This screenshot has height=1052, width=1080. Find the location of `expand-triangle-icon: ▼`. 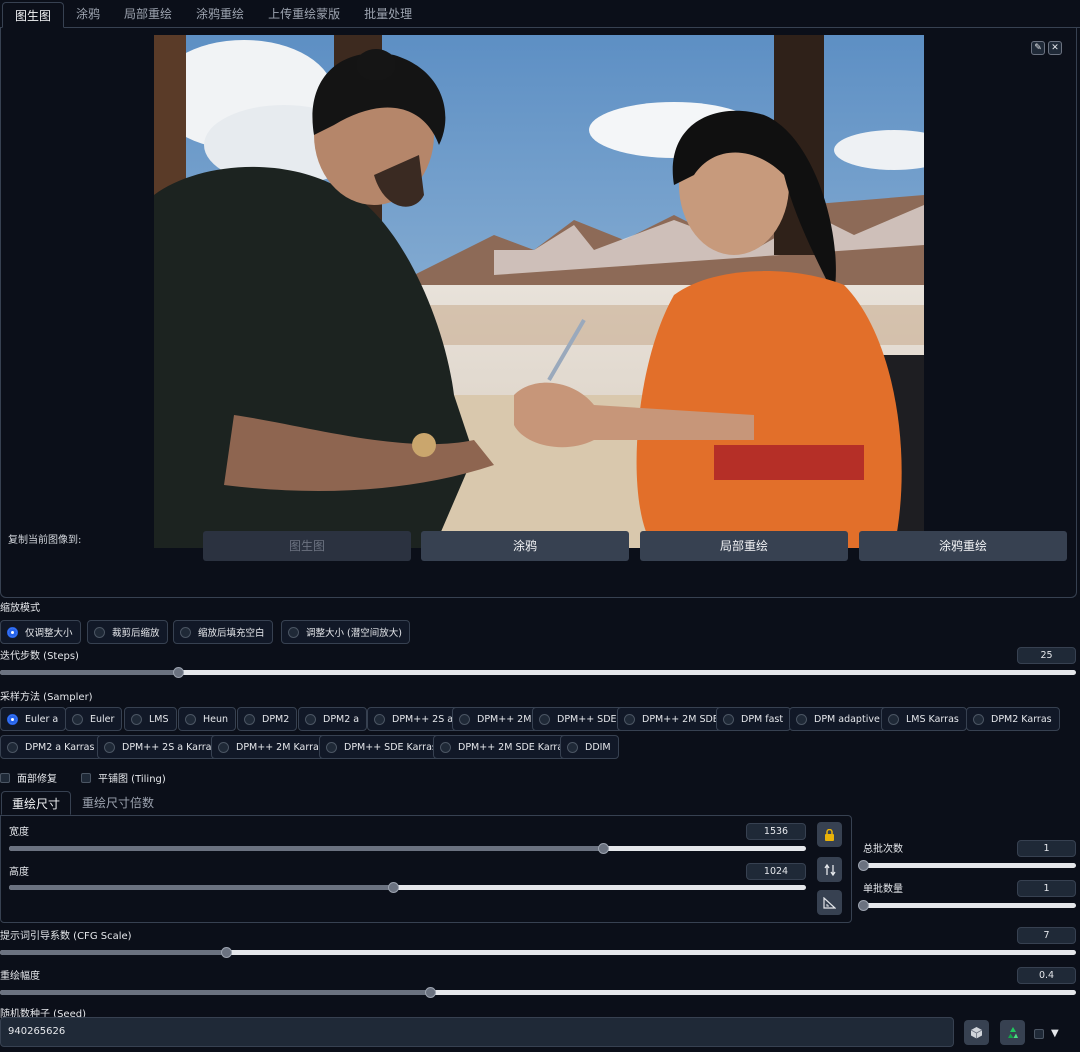

expand-triangle-icon: ▼ is located at coordinates (1055, 1033).